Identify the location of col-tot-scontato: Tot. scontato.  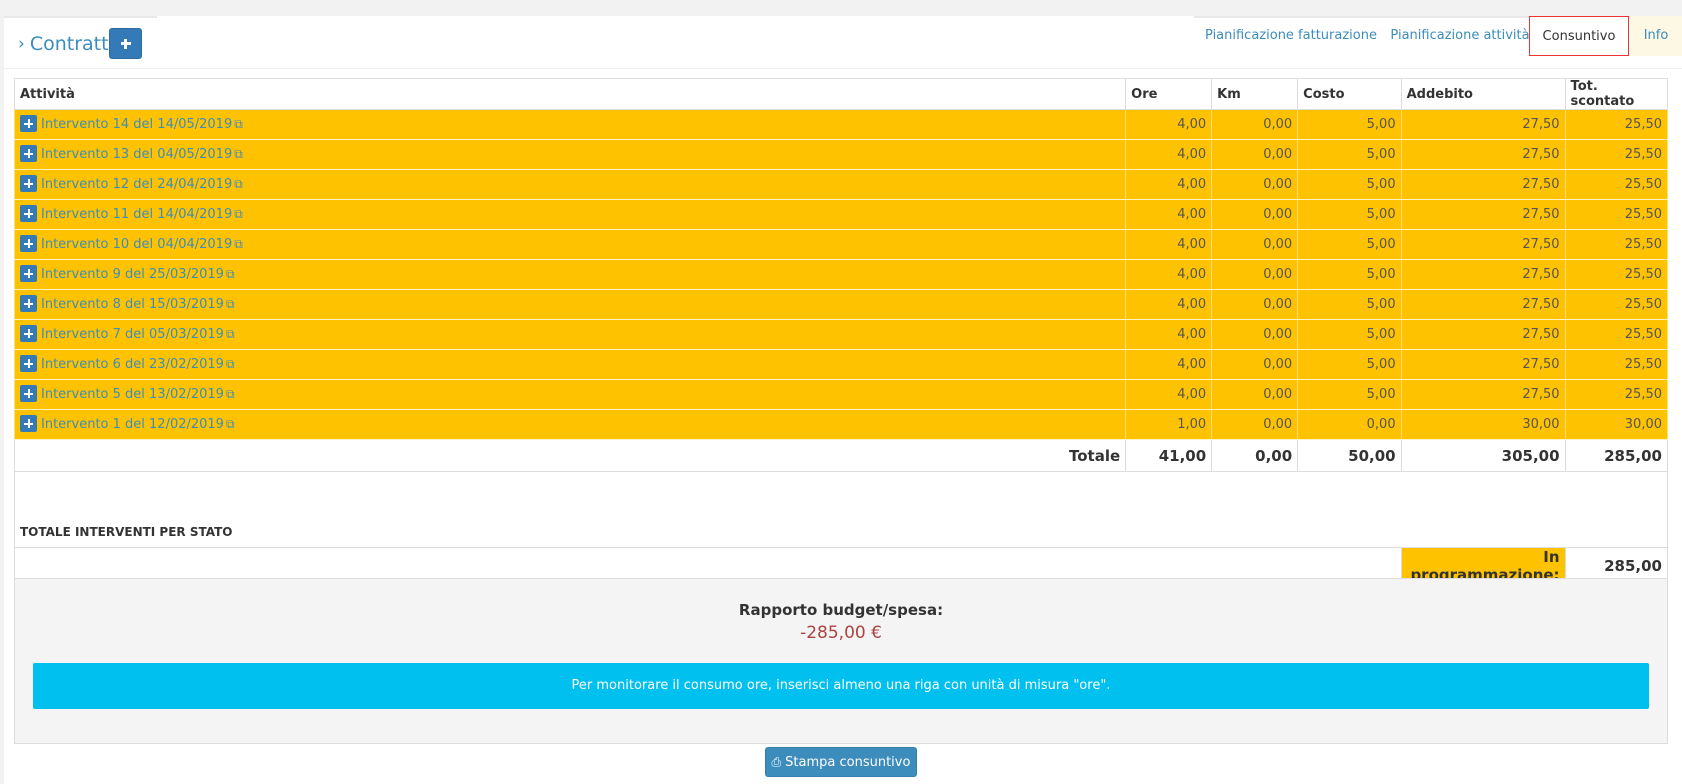
(1616, 94).